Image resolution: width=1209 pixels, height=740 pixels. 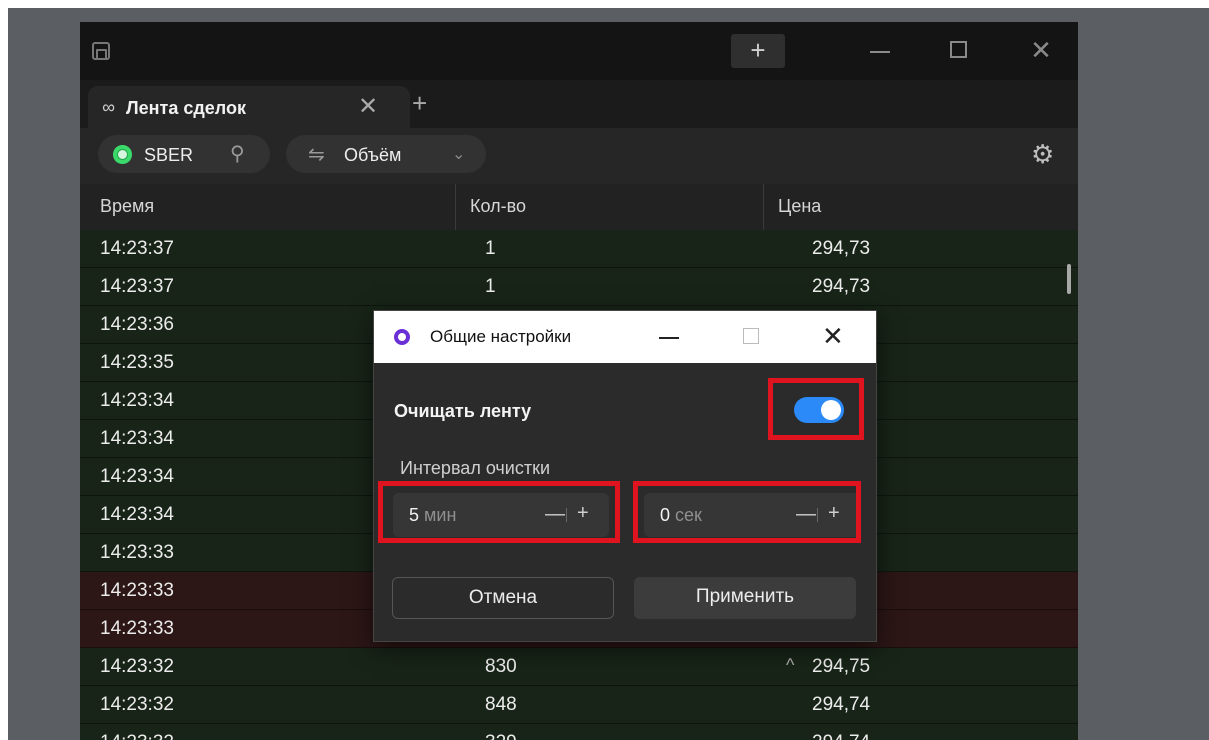 What do you see at coordinates (373, 155) in the screenshot?
I see `filter-label: Объём` at bounding box center [373, 155].